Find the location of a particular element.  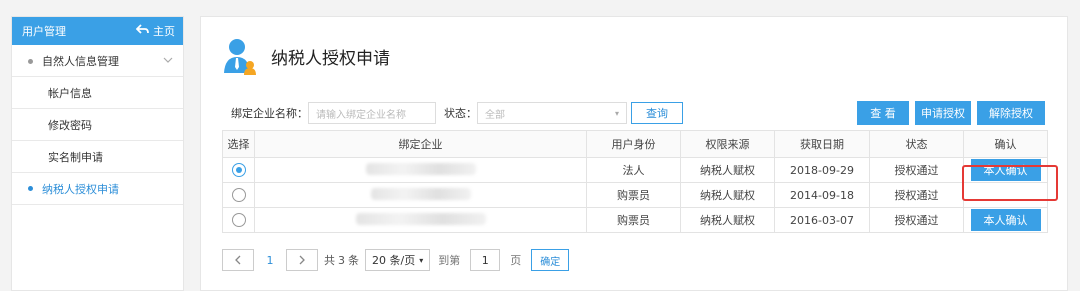

current-page: 1 is located at coordinates (270, 260).